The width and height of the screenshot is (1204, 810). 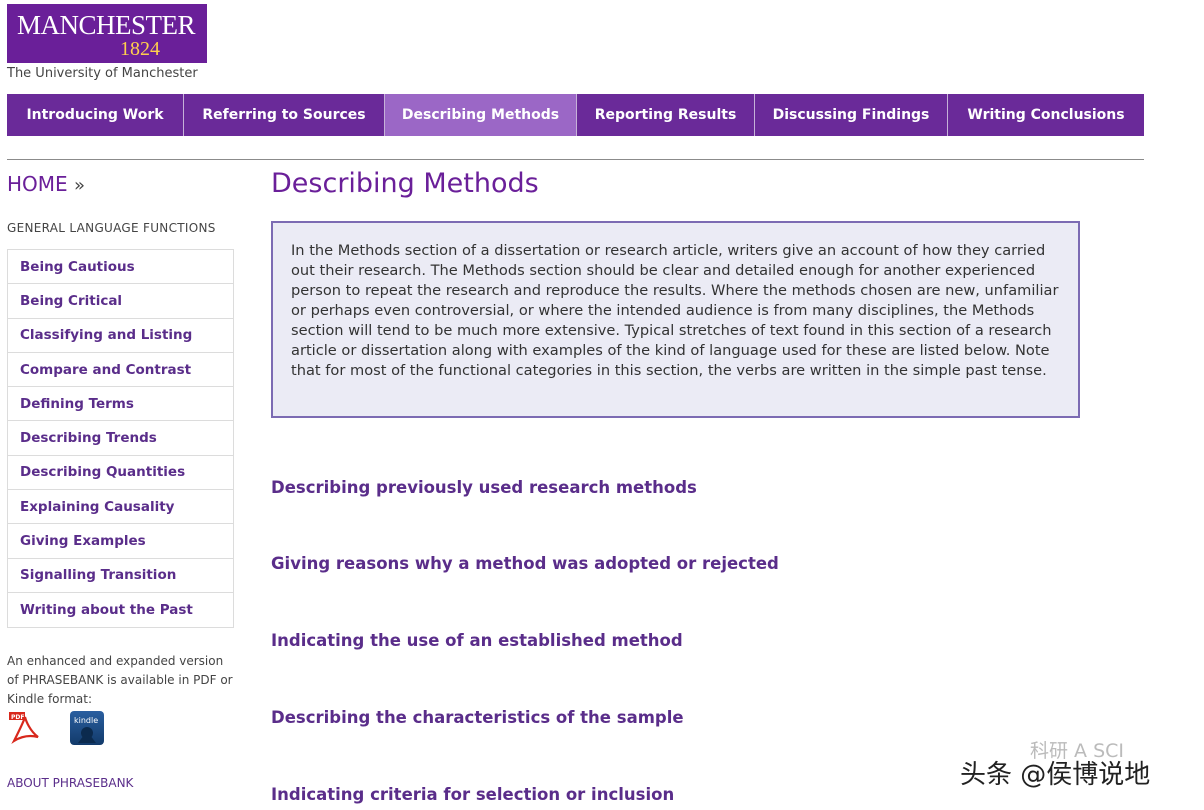 What do you see at coordinates (111, 228) in the screenshot?
I see `sidebar-heading: GENERAL LANGUAGE FUNCTIONS` at bounding box center [111, 228].